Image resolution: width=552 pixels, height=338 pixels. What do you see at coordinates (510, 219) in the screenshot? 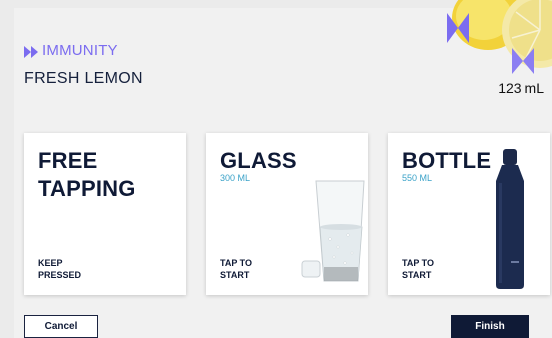
I see `water-bottle-icon` at bounding box center [510, 219].